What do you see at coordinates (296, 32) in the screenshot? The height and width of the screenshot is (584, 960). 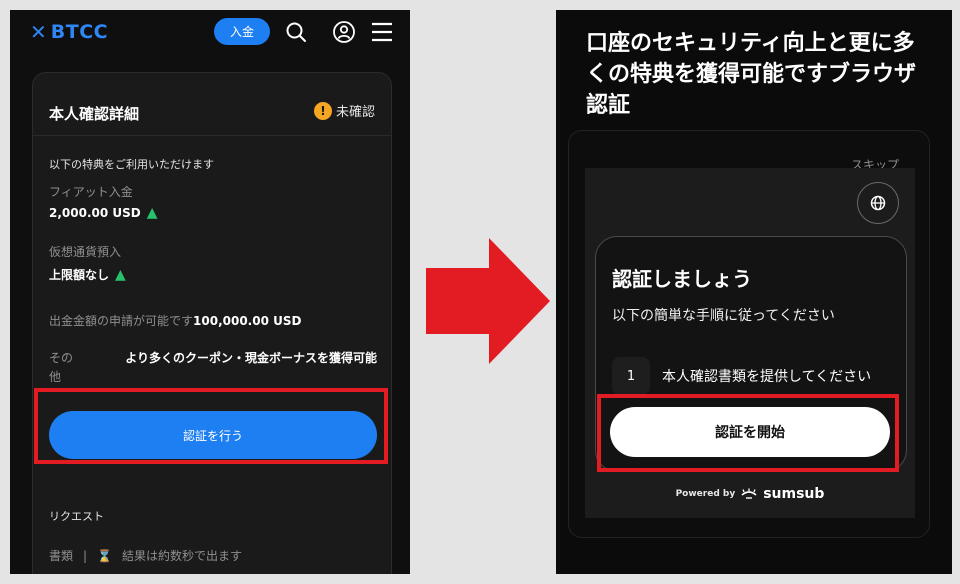 I see `search-icon` at bounding box center [296, 32].